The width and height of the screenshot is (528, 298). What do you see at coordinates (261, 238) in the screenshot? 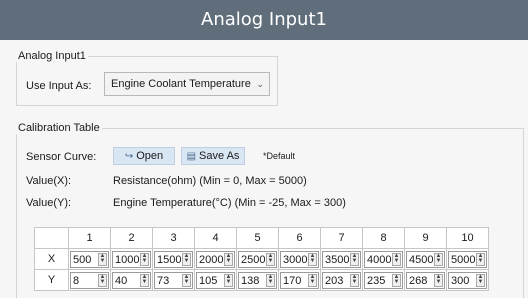
I see `table-header-row: 1 2 3 4 5 6 7 8 9 10` at bounding box center [261, 238].